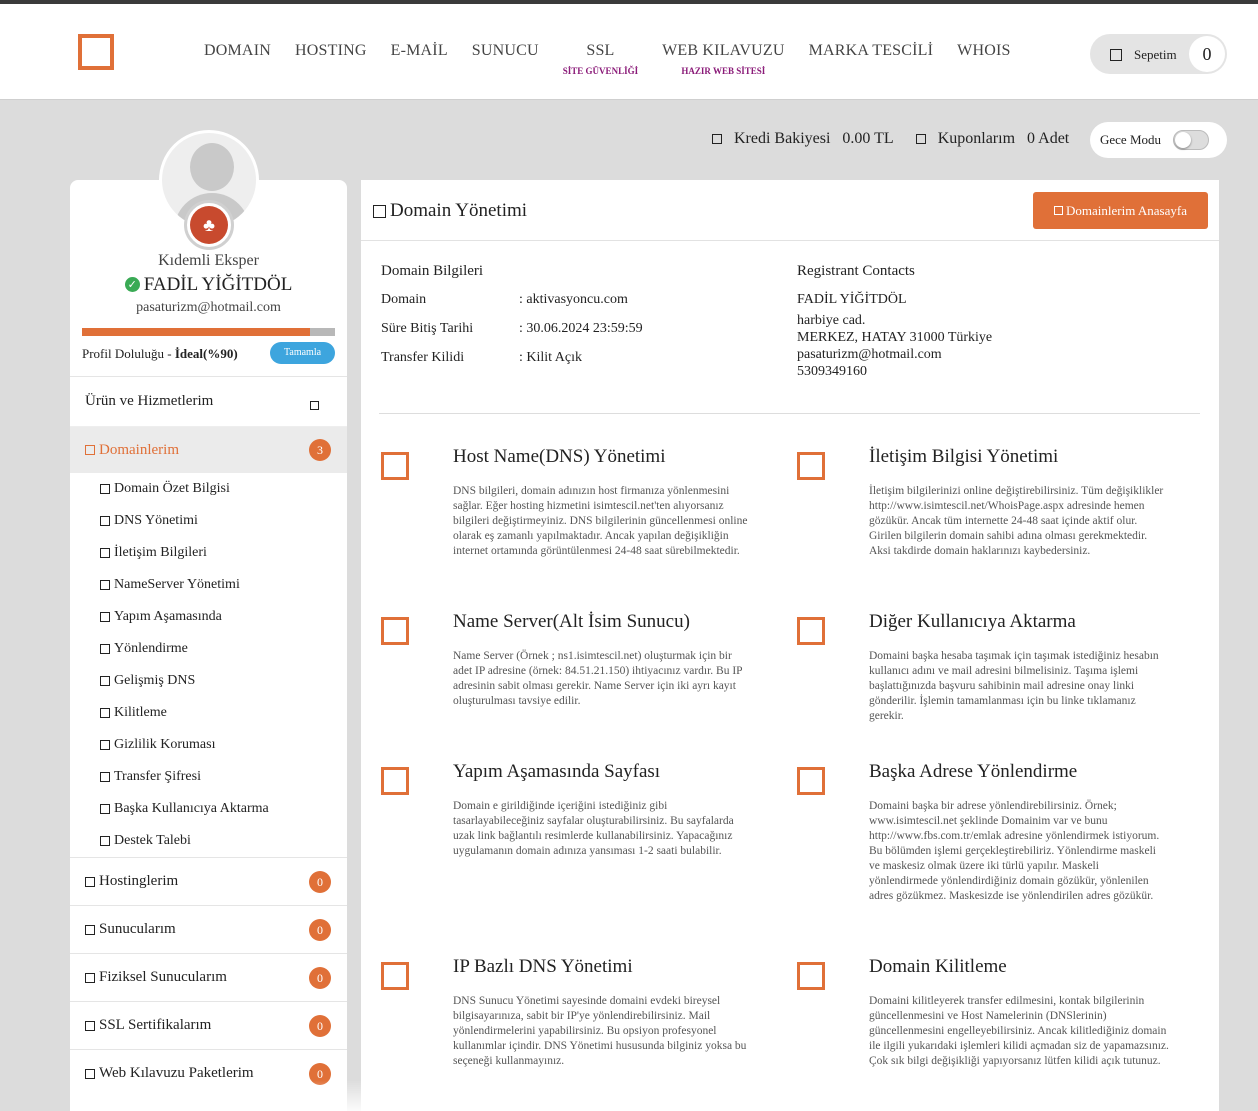  Describe the element at coordinates (331, 59) in the screenshot. I see `nav-hosting: HOSTING` at that location.